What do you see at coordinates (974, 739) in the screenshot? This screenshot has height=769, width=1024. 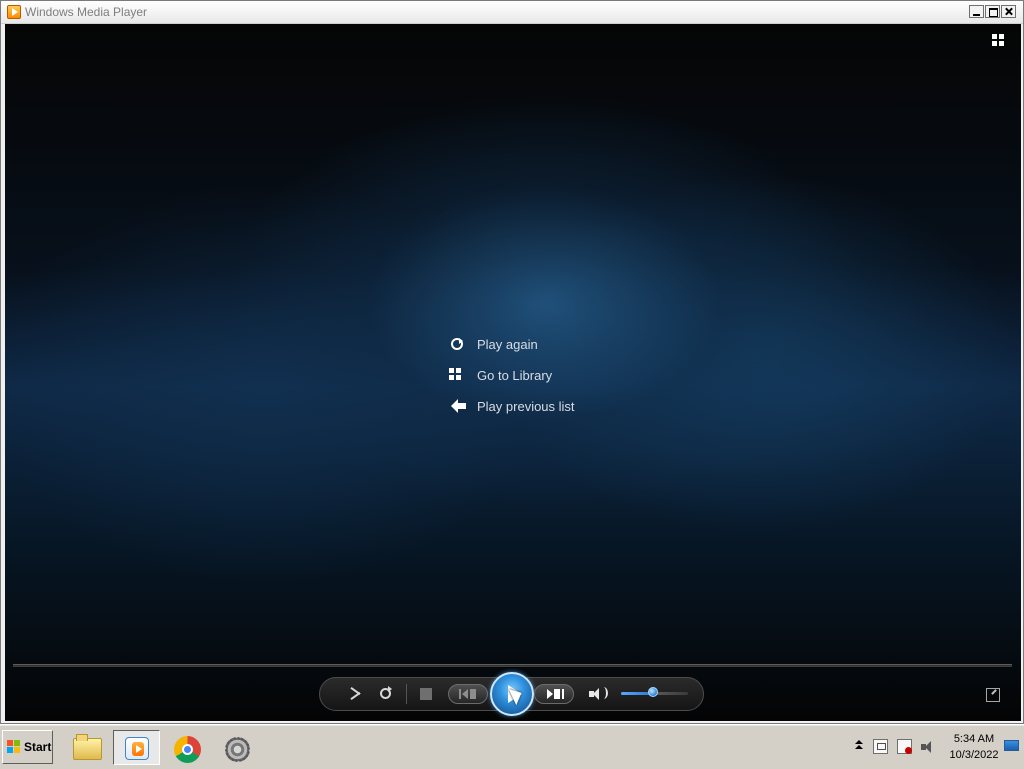 I see `clock-time: 5:34 AM` at bounding box center [974, 739].